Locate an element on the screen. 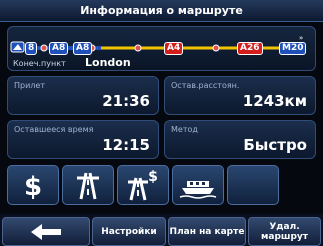  start-flag-icon is located at coordinates (17, 47).